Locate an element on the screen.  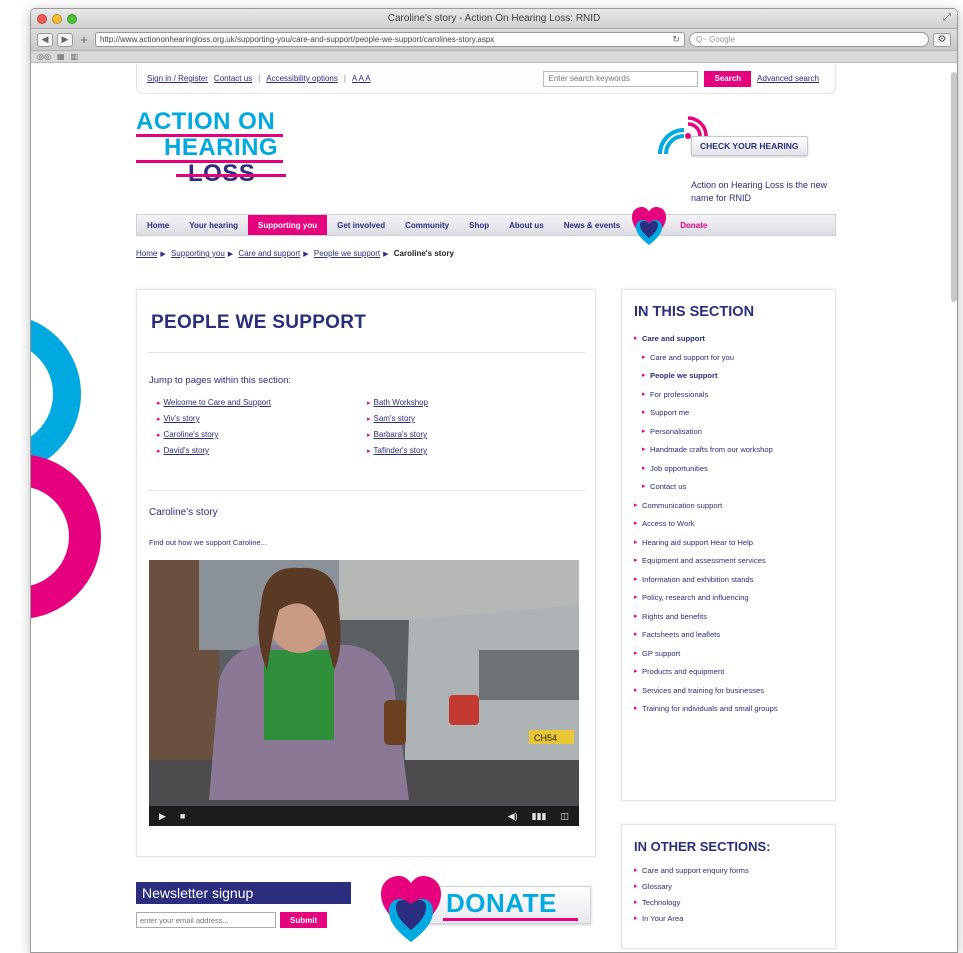
add-bookmark-icon: + is located at coordinates (84, 39).